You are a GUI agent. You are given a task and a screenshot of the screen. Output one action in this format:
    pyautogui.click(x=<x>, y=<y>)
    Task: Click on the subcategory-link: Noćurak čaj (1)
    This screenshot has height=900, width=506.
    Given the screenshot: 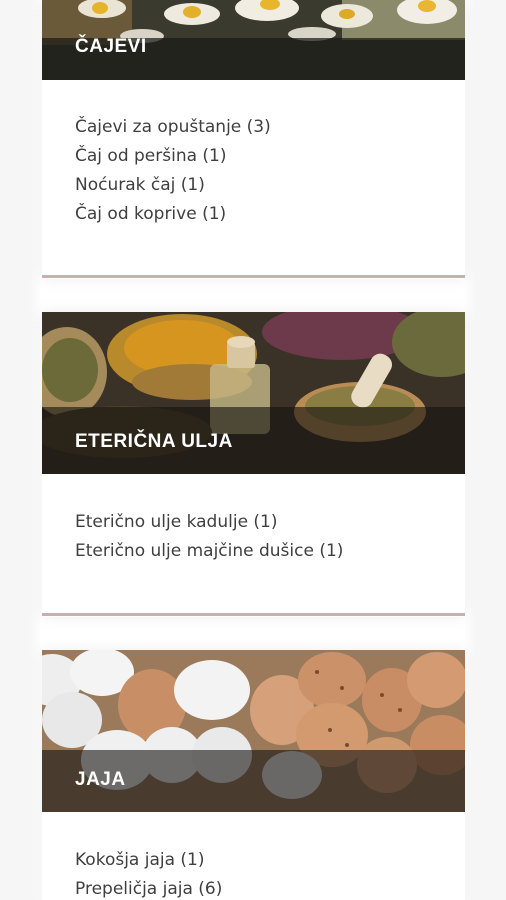 What is the action you would take?
    pyautogui.click(x=173, y=185)
    